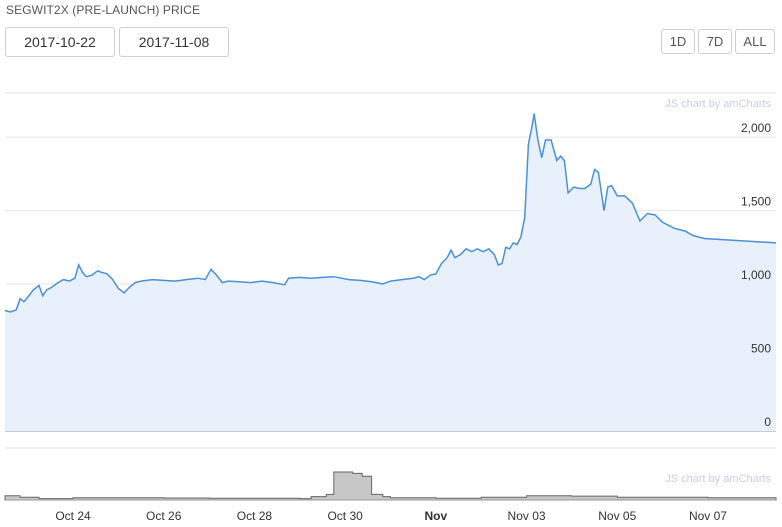  What do you see at coordinates (436, 516) in the screenshot?
I see `x-tick-label: Nov` at bounding box center [436, 516].